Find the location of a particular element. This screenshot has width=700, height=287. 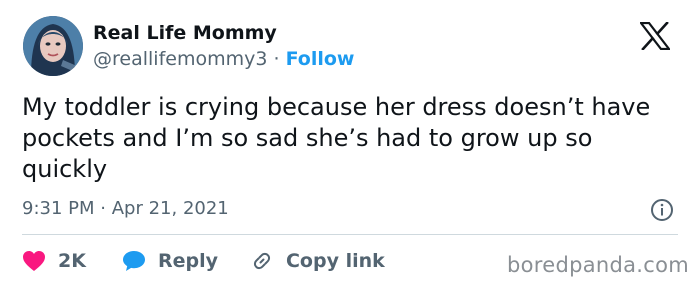

info-icon is located at coordinates (662, 210).